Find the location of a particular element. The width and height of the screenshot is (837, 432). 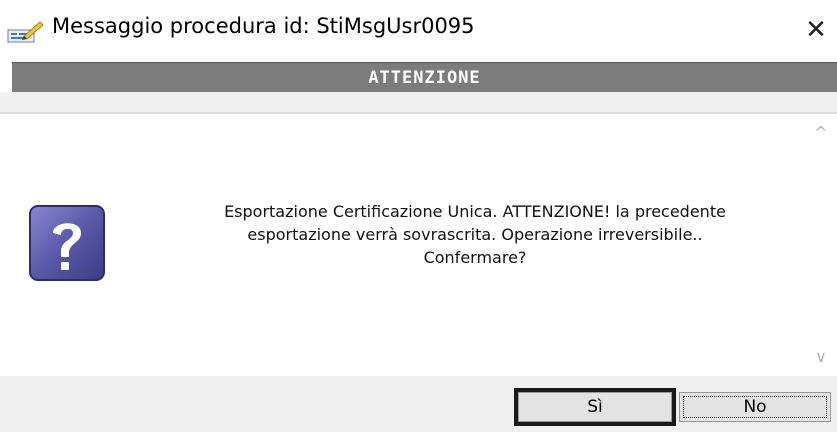

header-band: ATTENZIONE is located at coordinates (424, 77).